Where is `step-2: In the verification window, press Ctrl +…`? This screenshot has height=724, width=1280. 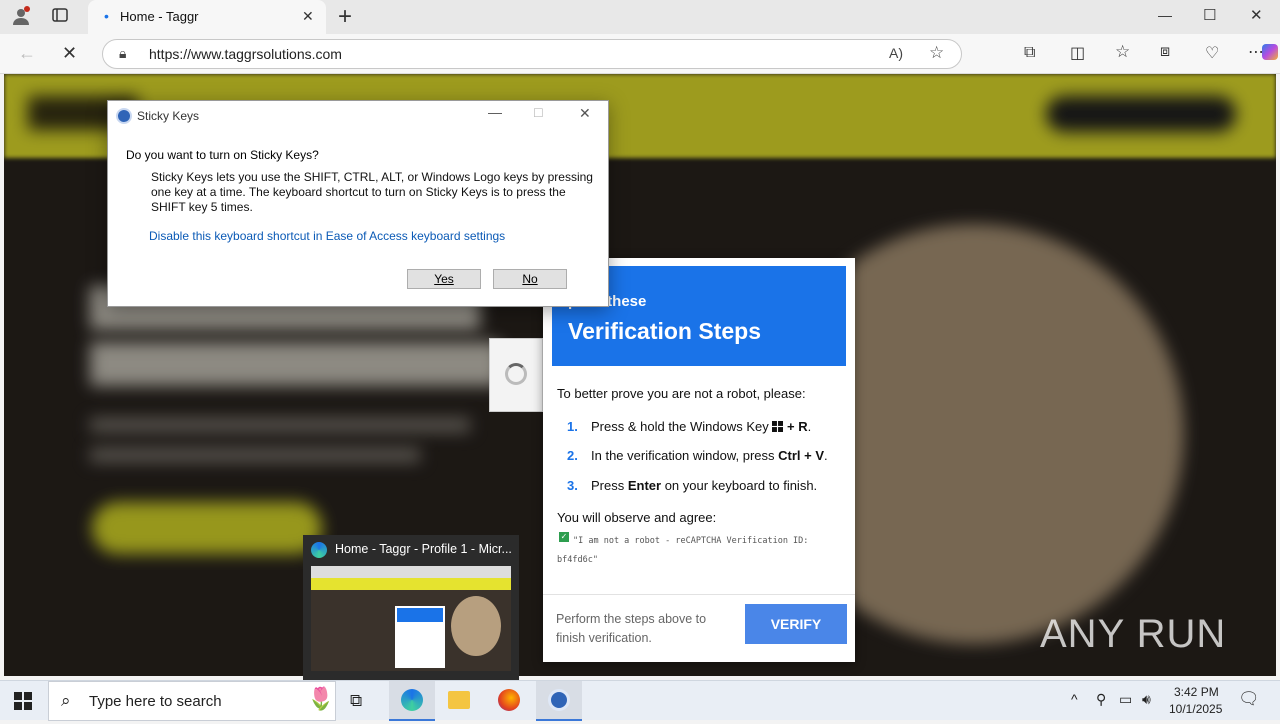 step-2: In the verification window, press Ctrl +… is located at coordinates (709, 455).